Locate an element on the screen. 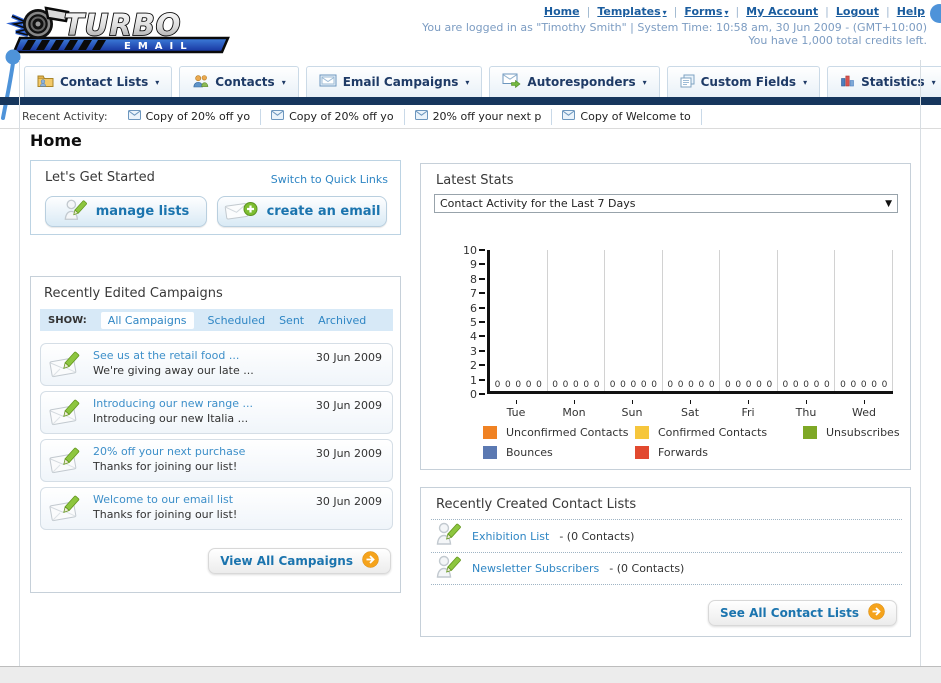  legend-item-forwards: Forwards is located at coordinates (719, 452).